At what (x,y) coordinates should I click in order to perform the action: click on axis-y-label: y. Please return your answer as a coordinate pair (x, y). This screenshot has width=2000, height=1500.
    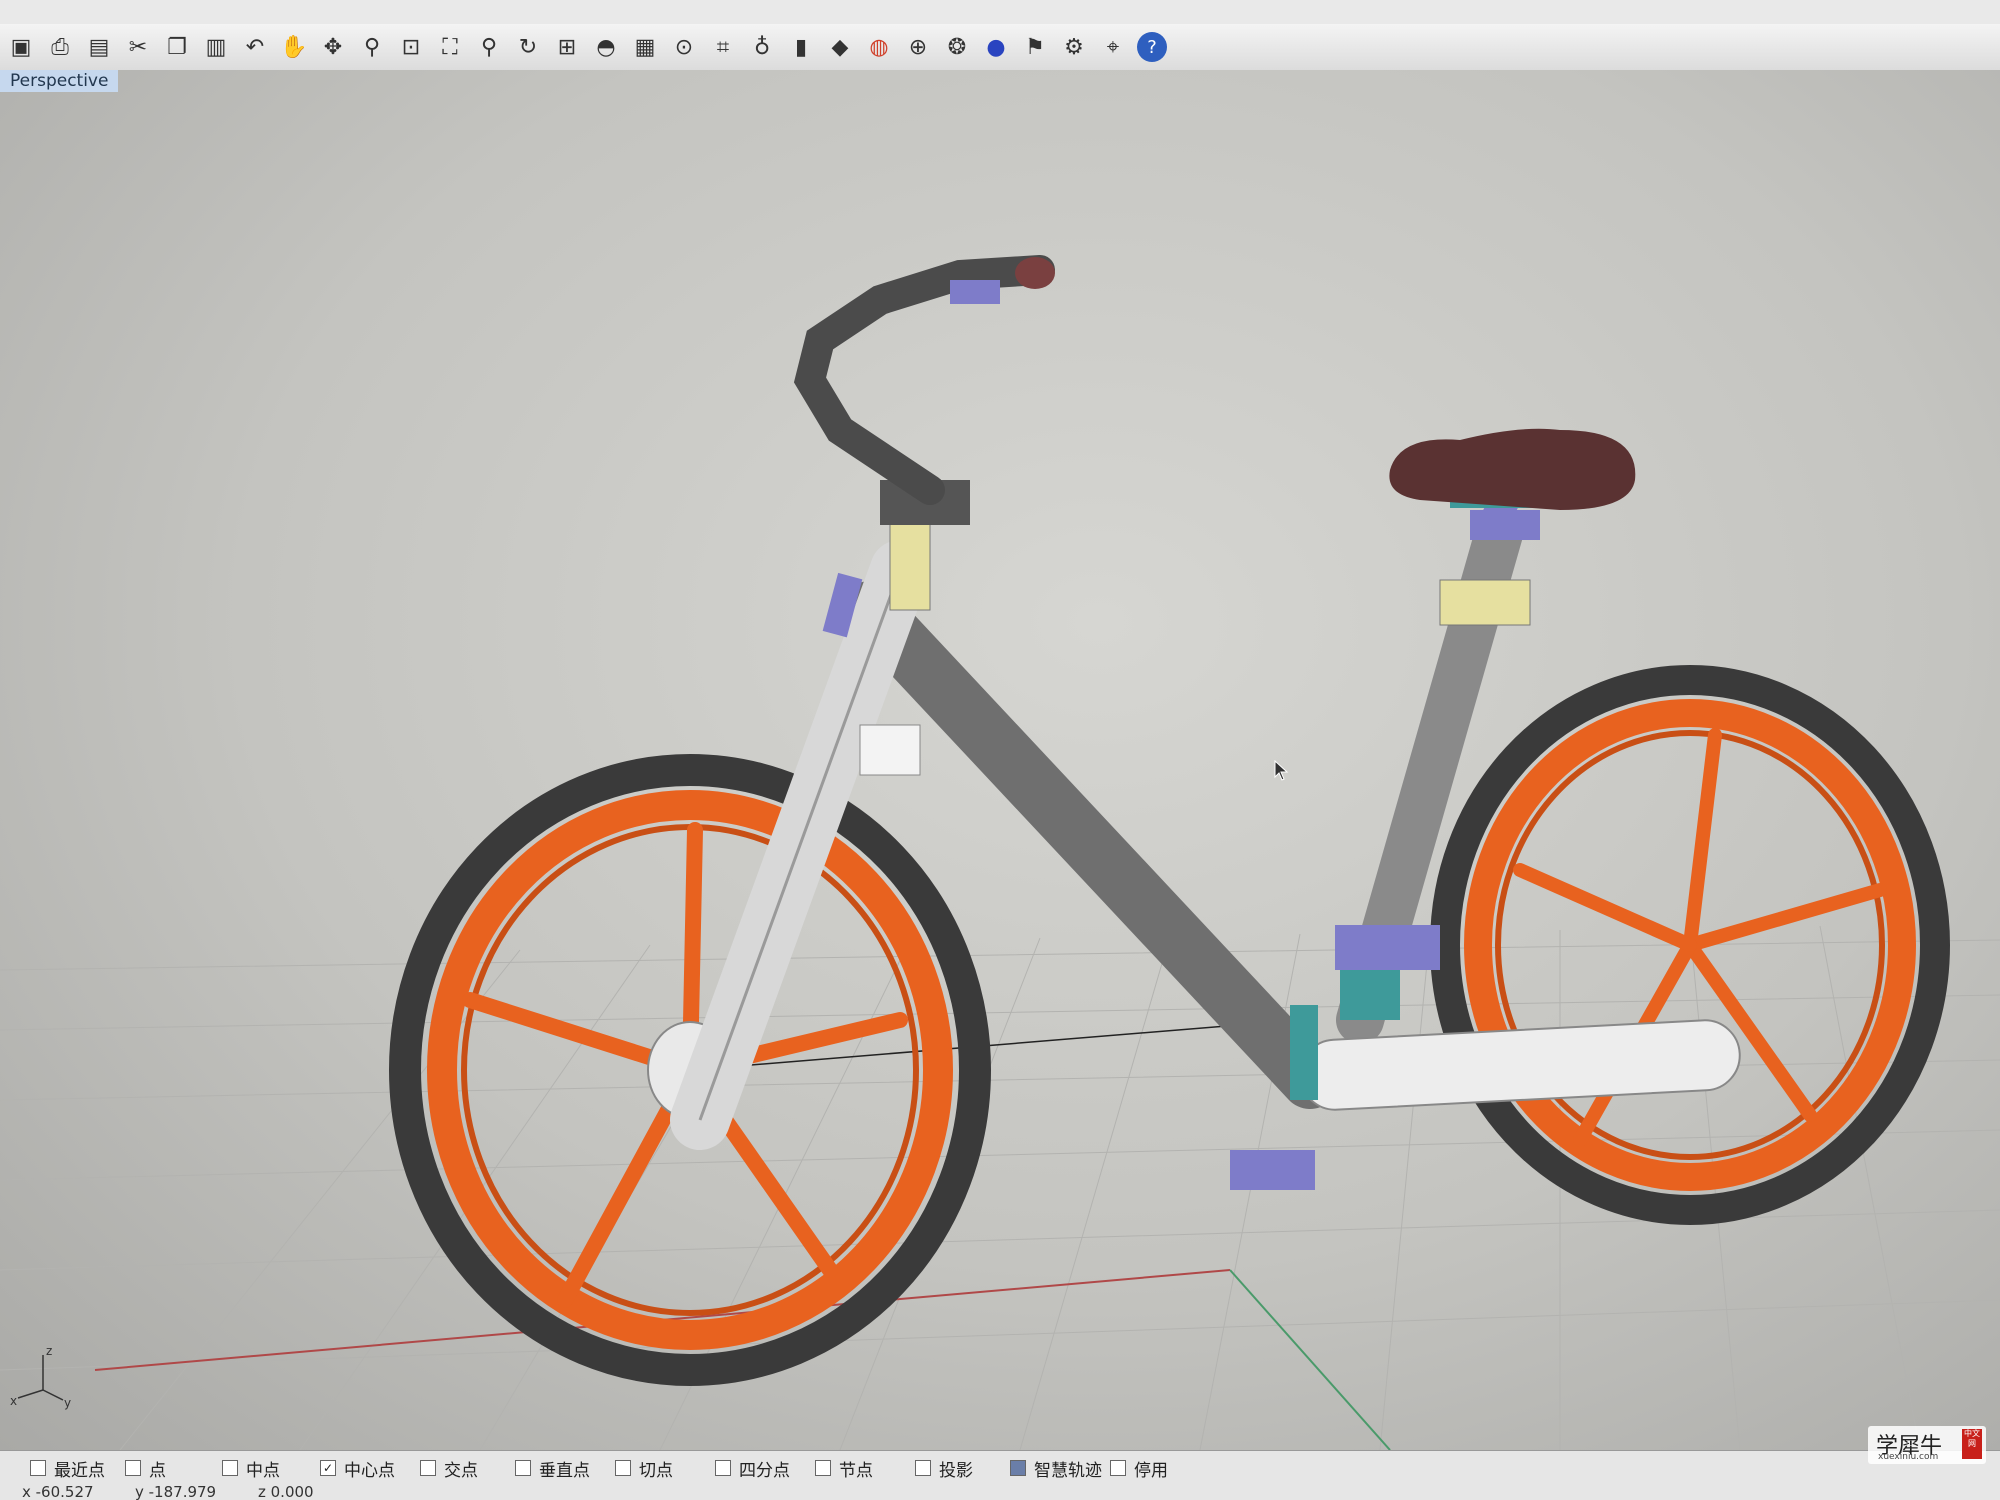
    Looking at the image, I should click on (68, 1403).